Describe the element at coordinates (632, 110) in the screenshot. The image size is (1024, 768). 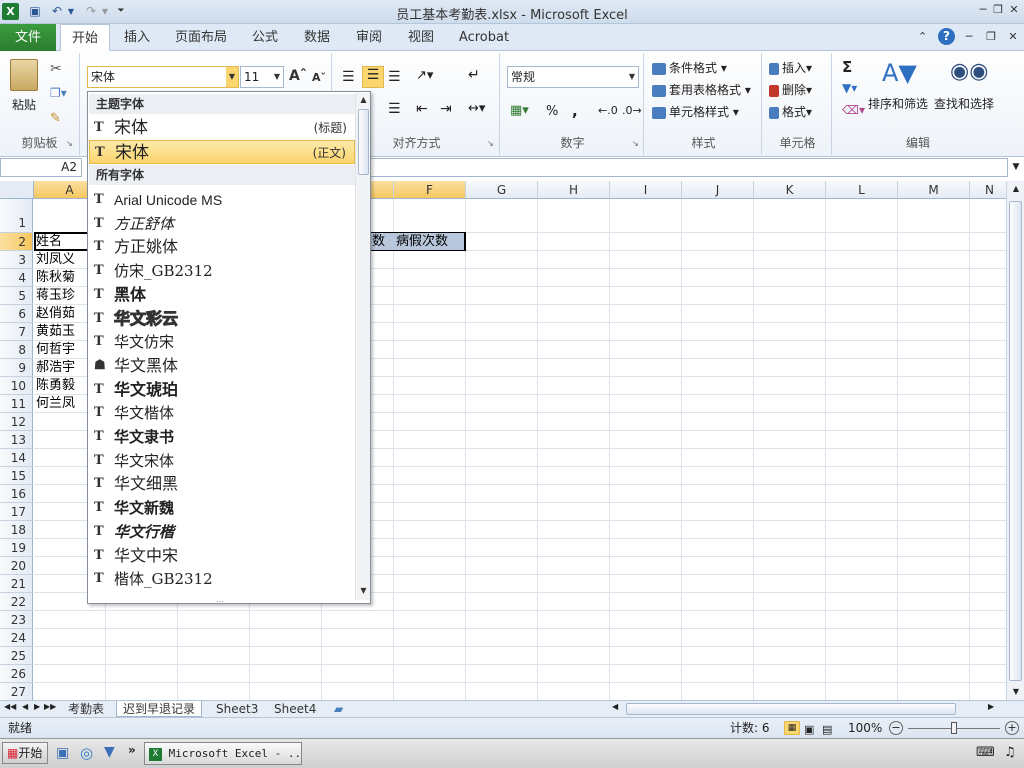
I see `decrease-decimal-icon: .0→` at that location.